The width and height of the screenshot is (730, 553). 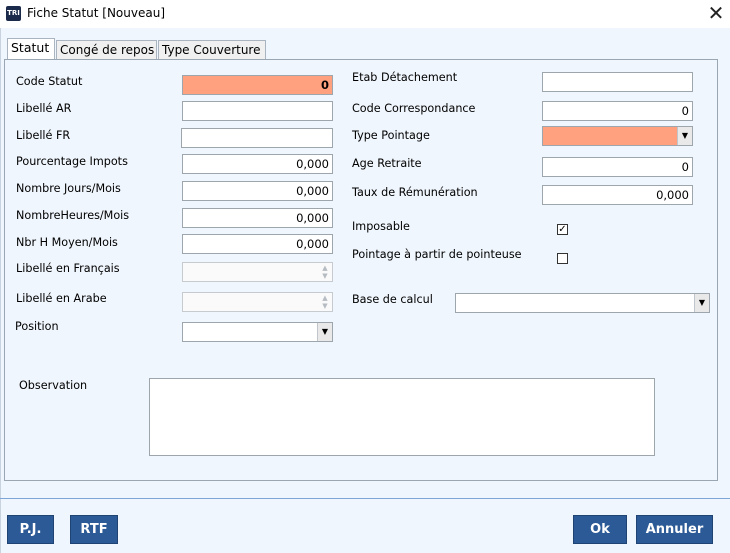 I want to click on window-title: Fiche Statut [Nouveau], so click(x=96, y=13).